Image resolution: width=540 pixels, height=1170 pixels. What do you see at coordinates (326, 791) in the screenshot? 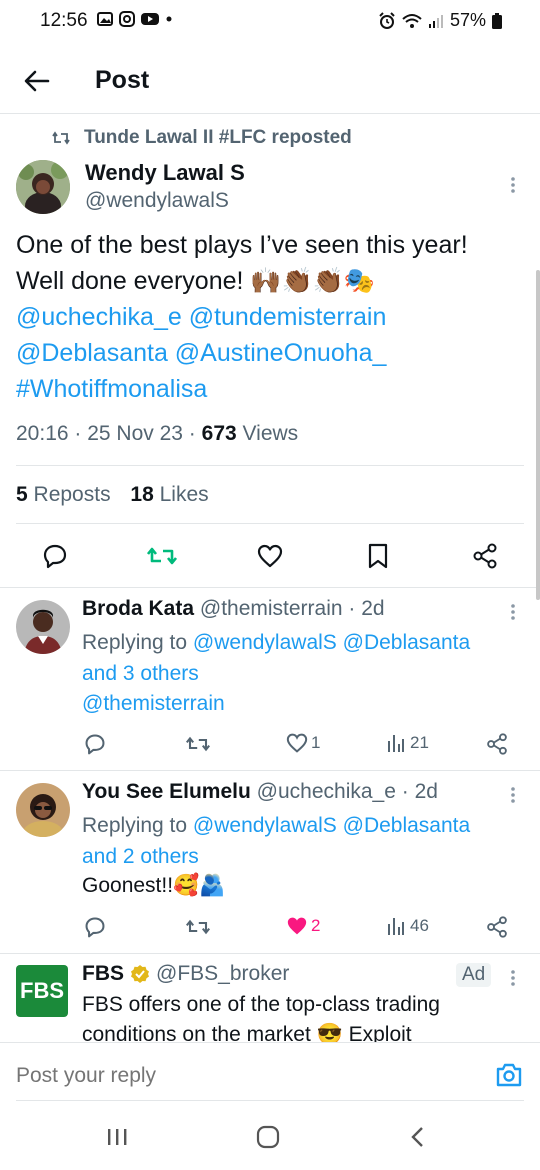
I see `reply-2-handle: @uchechika_e` at bounding box center [326, 791].